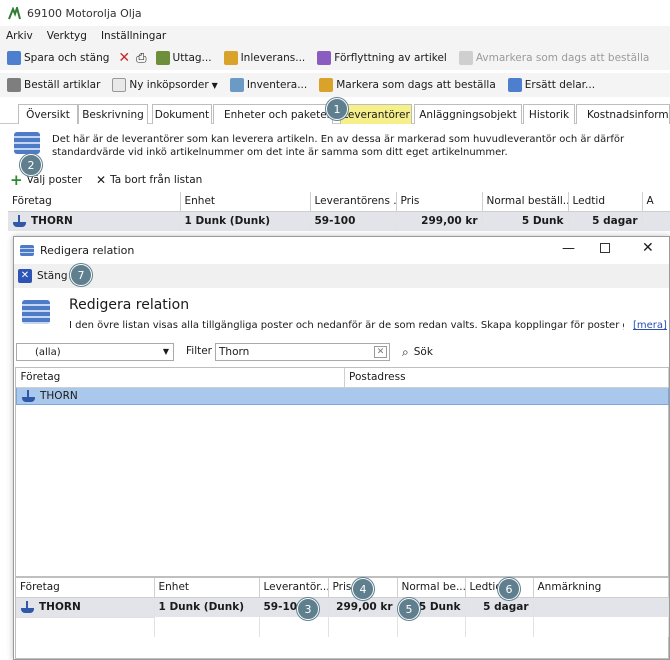  What do you see at coordinates (43, 276) in the screenshot?
I see `close-dialog-button: ✕ Stäng` at bounding box center [43, 276].